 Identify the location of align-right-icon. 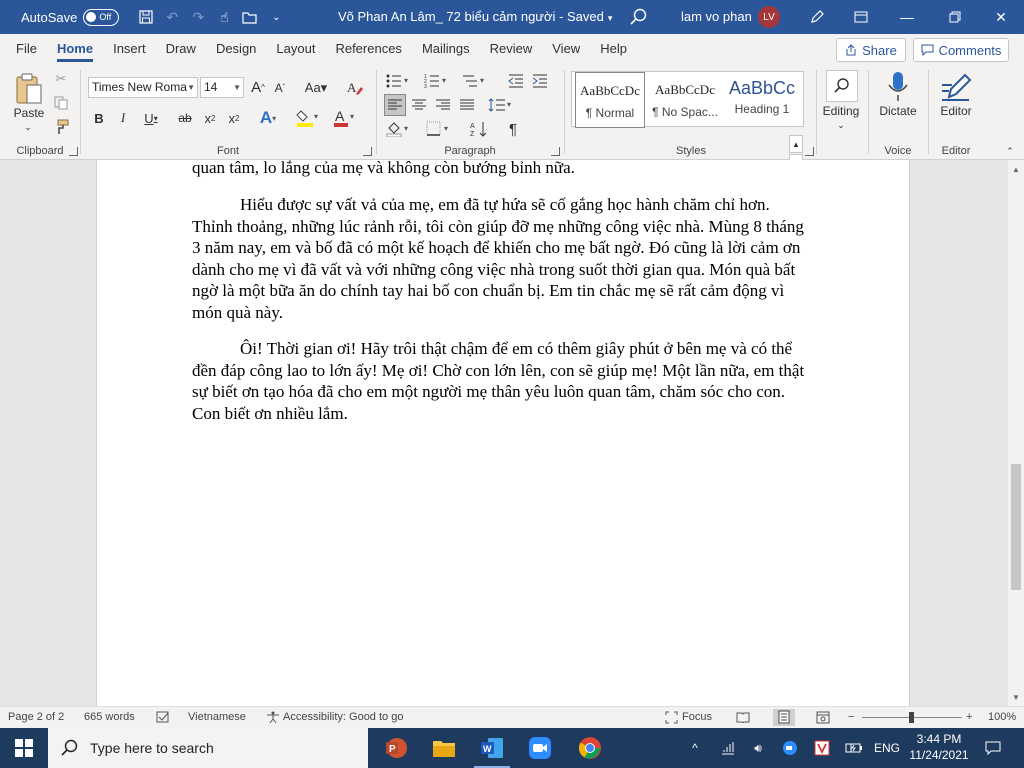
(443, 105).